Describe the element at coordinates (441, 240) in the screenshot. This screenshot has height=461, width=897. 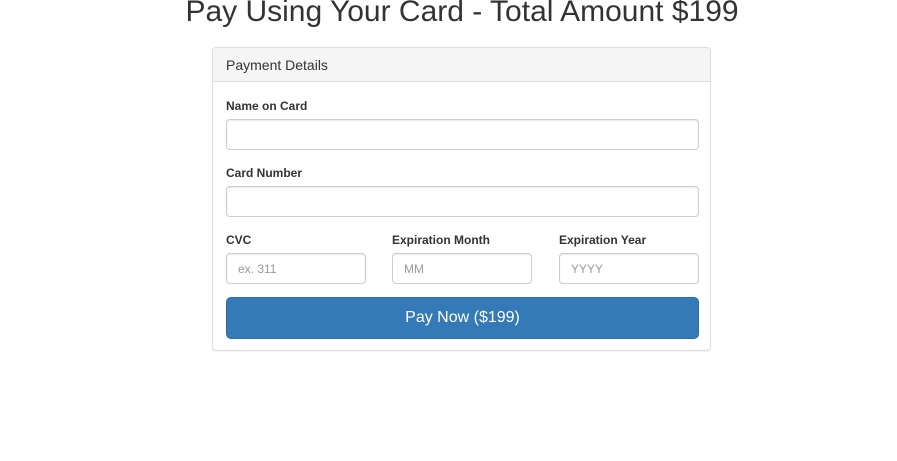
I see `expiration-month-label: Expiration Month` at that location.